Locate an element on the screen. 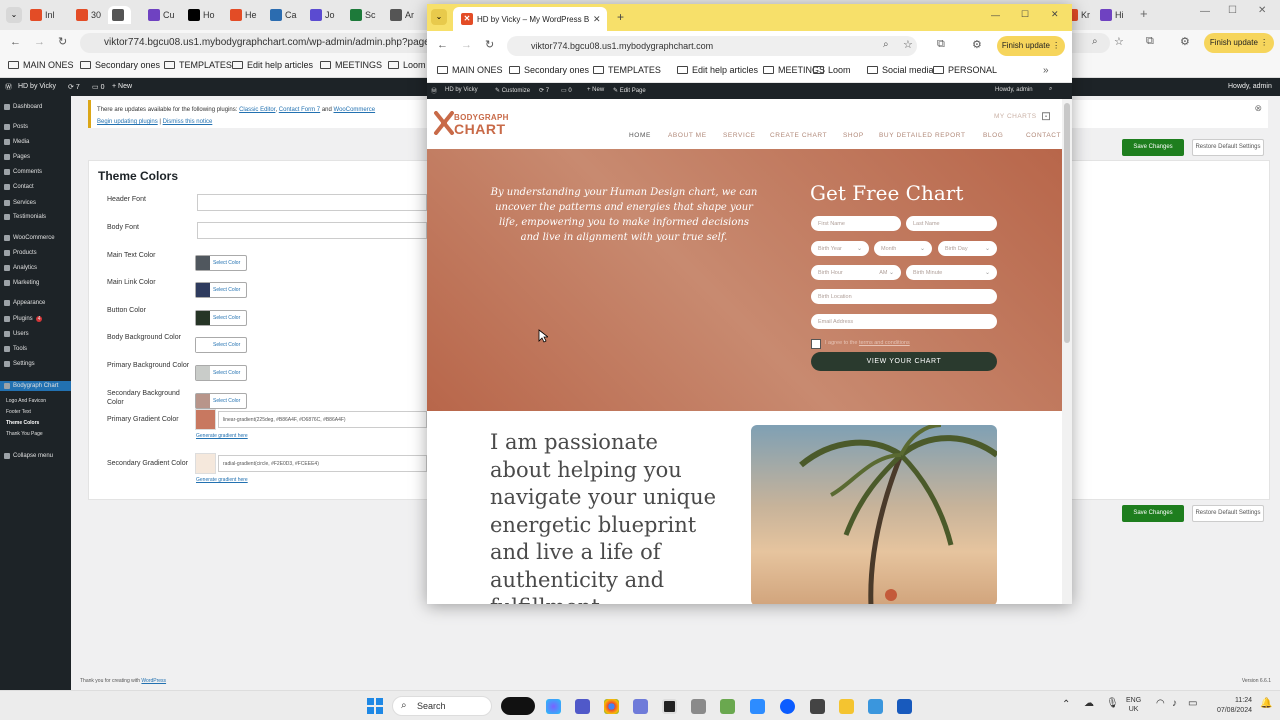 Image resolution: width=1280 pixels, height=720 pixels. clock: 11:24 07/08/2024 is located at coordinates (1228, 706).